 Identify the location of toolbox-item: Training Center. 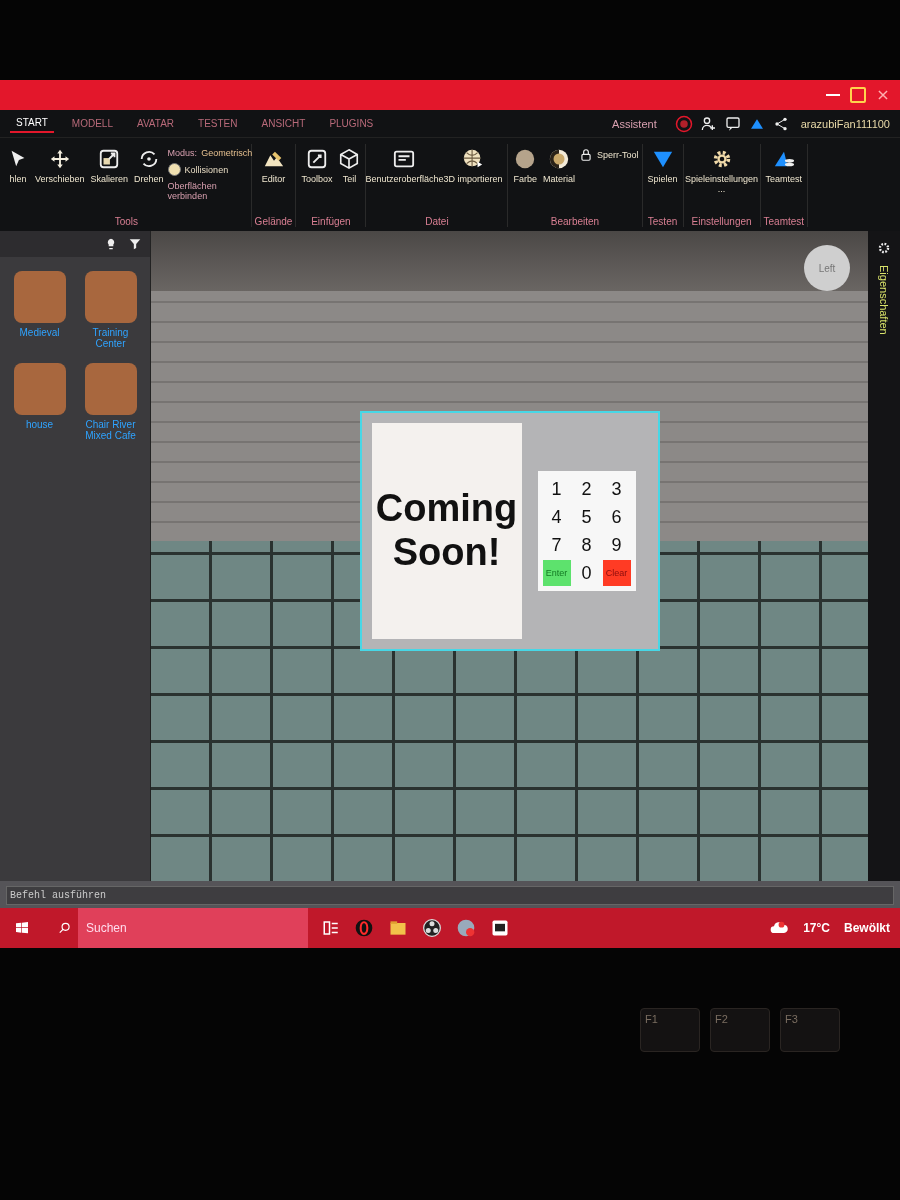
(110, 310).